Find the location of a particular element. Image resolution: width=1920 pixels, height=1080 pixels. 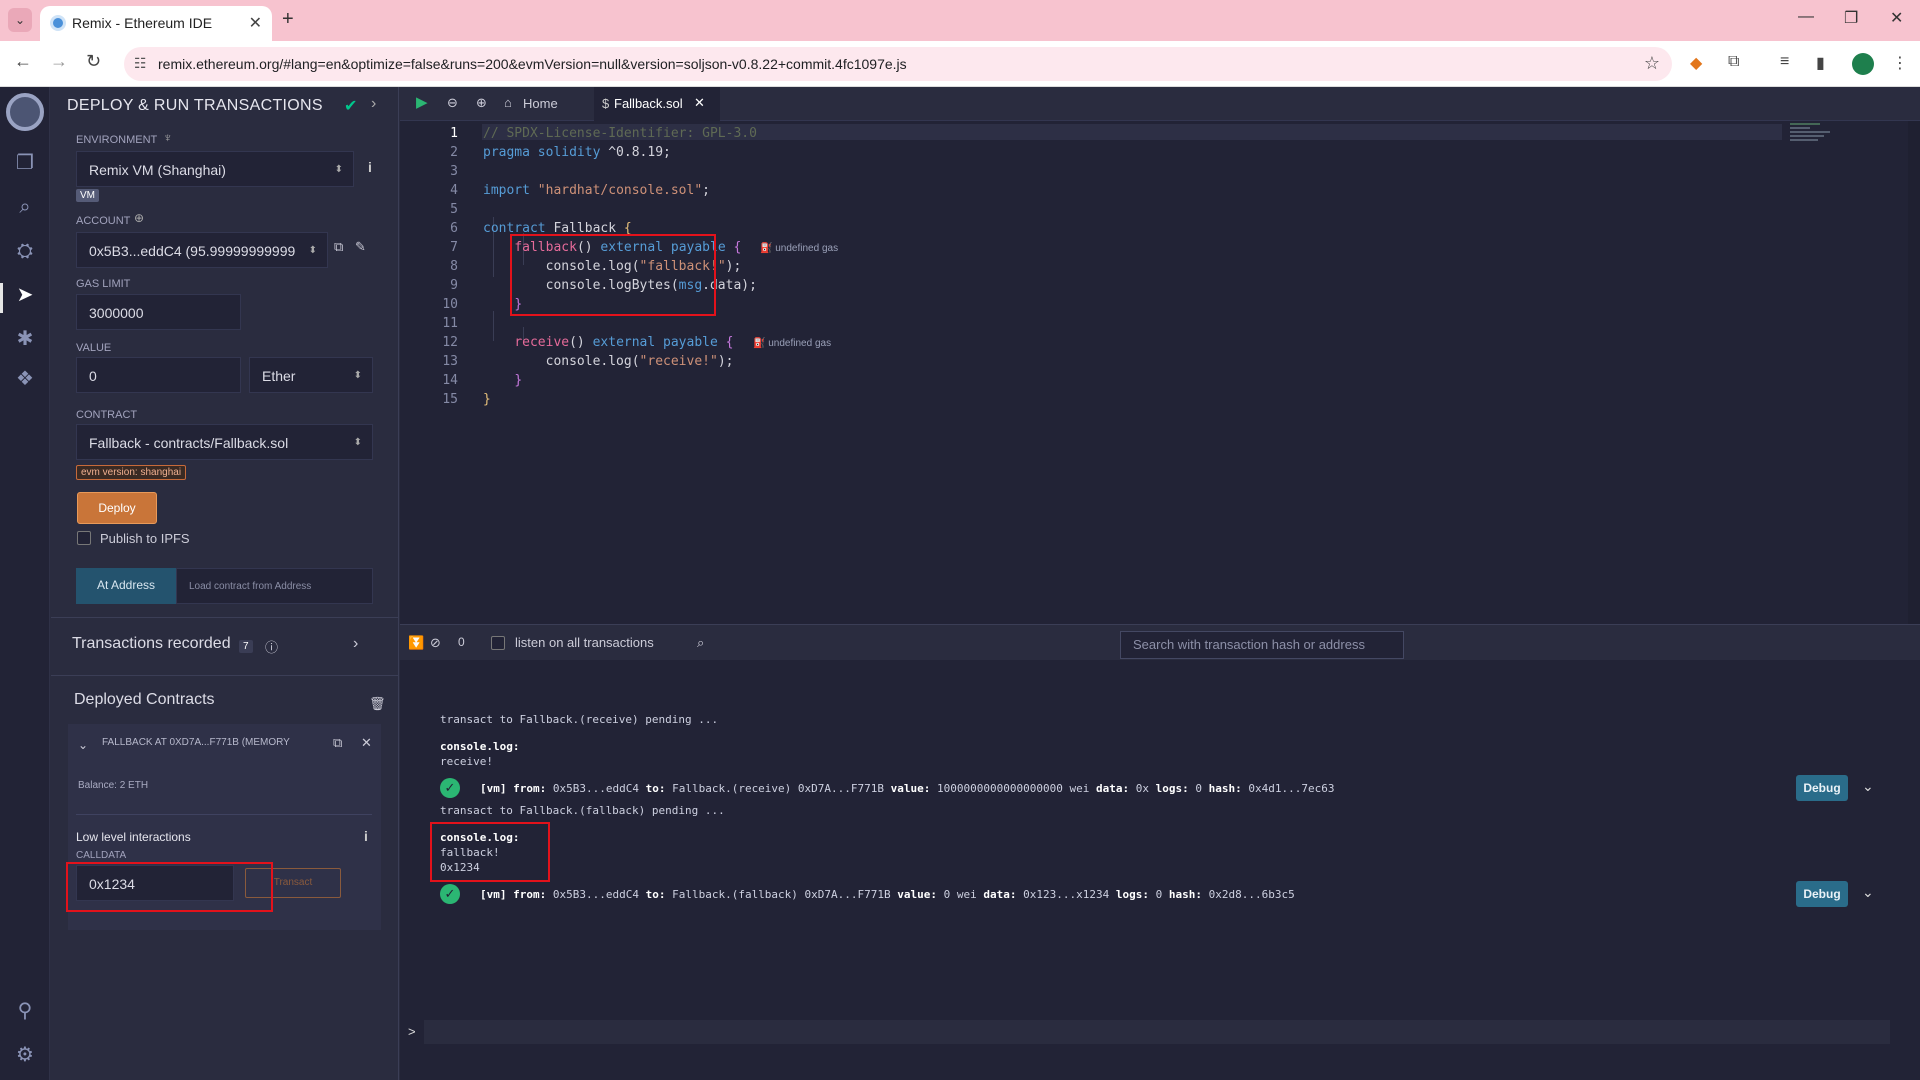

terminal-input is located at coordinates (1157, 1032).